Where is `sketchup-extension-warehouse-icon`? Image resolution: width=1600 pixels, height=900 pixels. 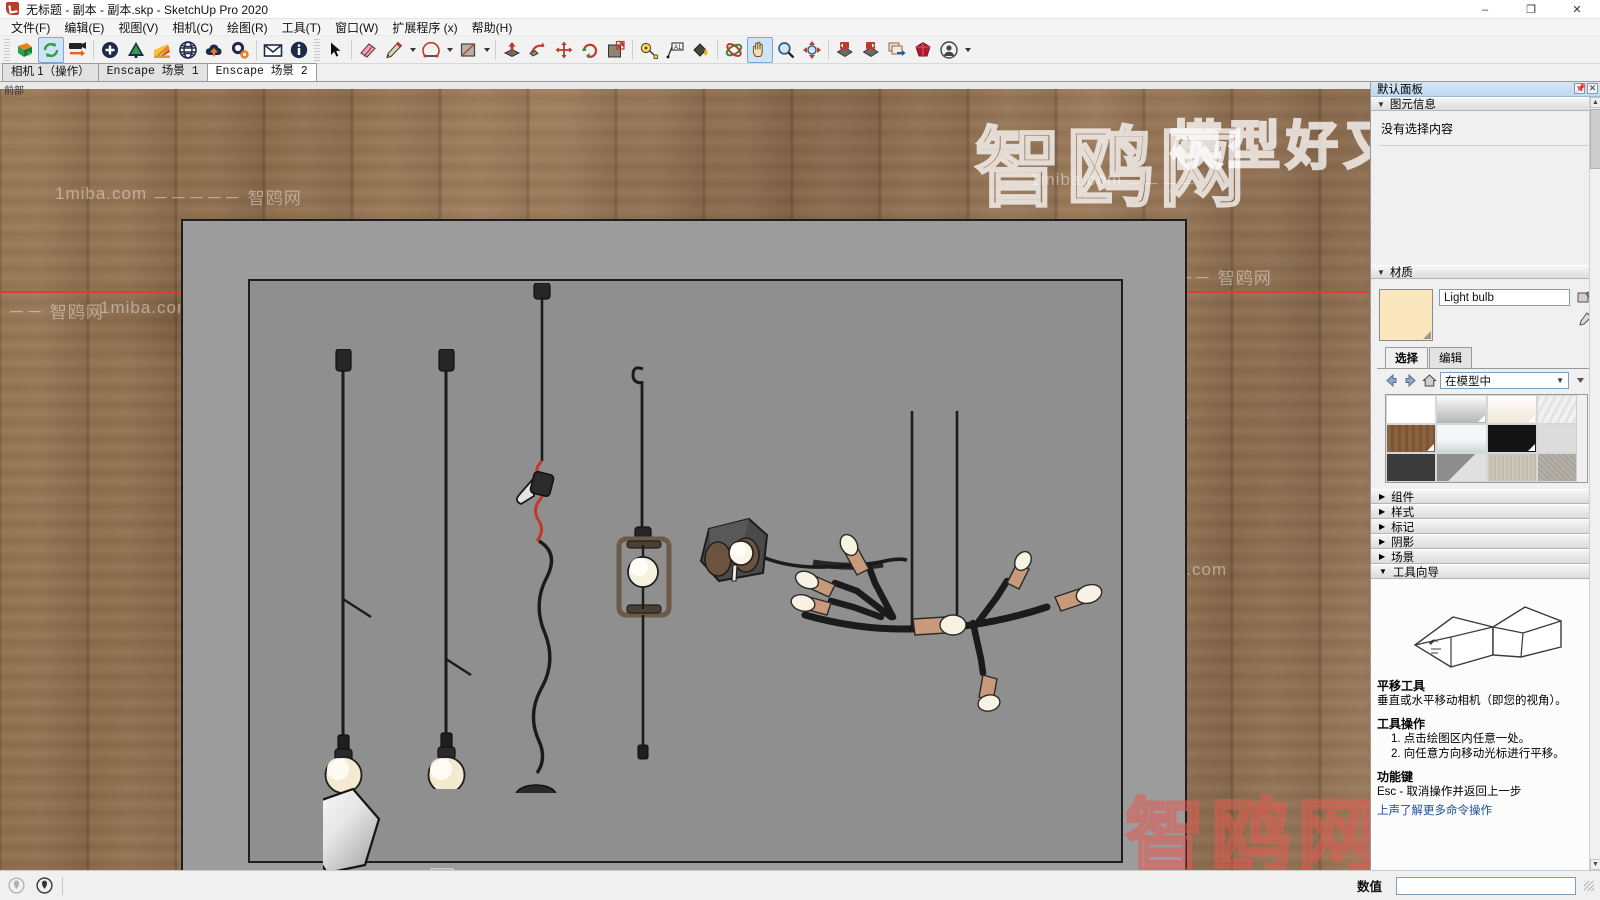 sketchup-extension-warehouse-icon is located at coordinates (25, 50).